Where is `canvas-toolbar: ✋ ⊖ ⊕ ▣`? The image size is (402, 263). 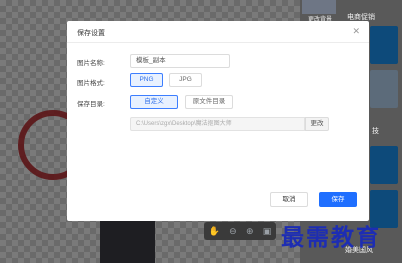
canvas-toolbar: ✋ ⊖ ⊕ ▣ is located at coordinates (240, 231).